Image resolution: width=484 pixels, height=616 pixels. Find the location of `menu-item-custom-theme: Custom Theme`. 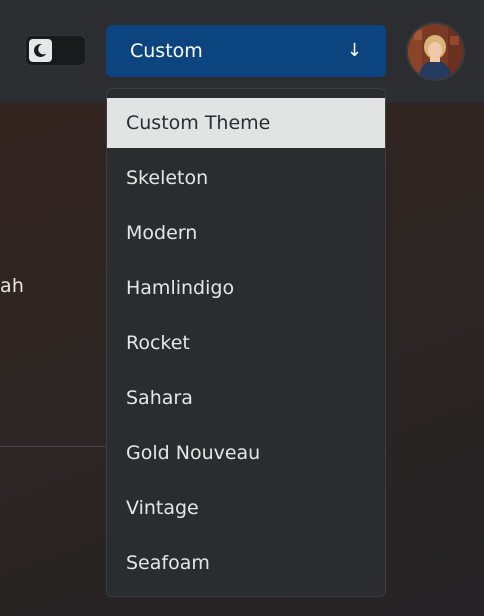

menu-item-custom-theme: Custom Theme is located at coordinates (246, 123).